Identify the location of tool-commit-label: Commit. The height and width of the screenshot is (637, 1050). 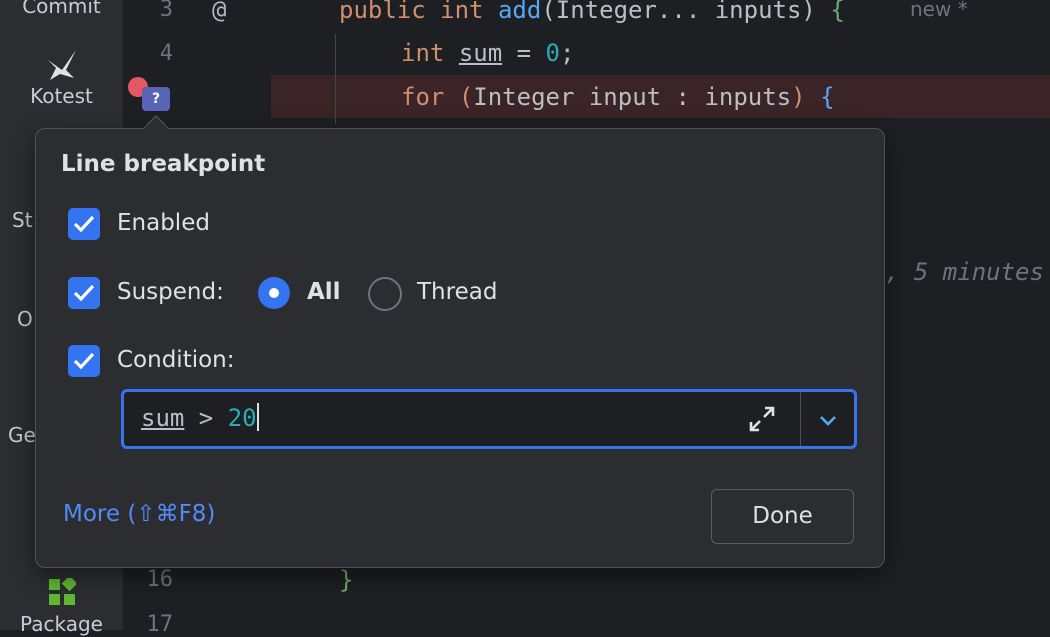
(61, 9).